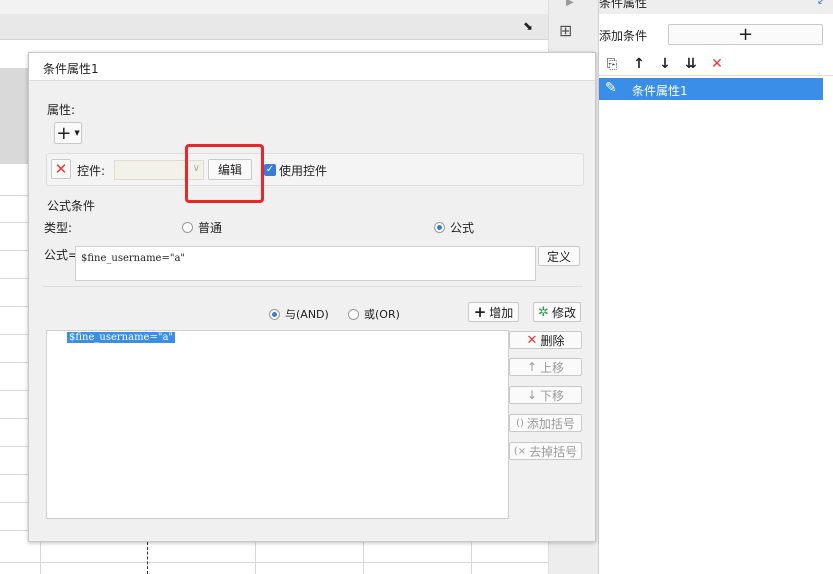 This screenshot has height=574, width=833. Describe the element at coordinates (462, 228) in the screenshot. I see `type-formula-label: 公式` at that location.